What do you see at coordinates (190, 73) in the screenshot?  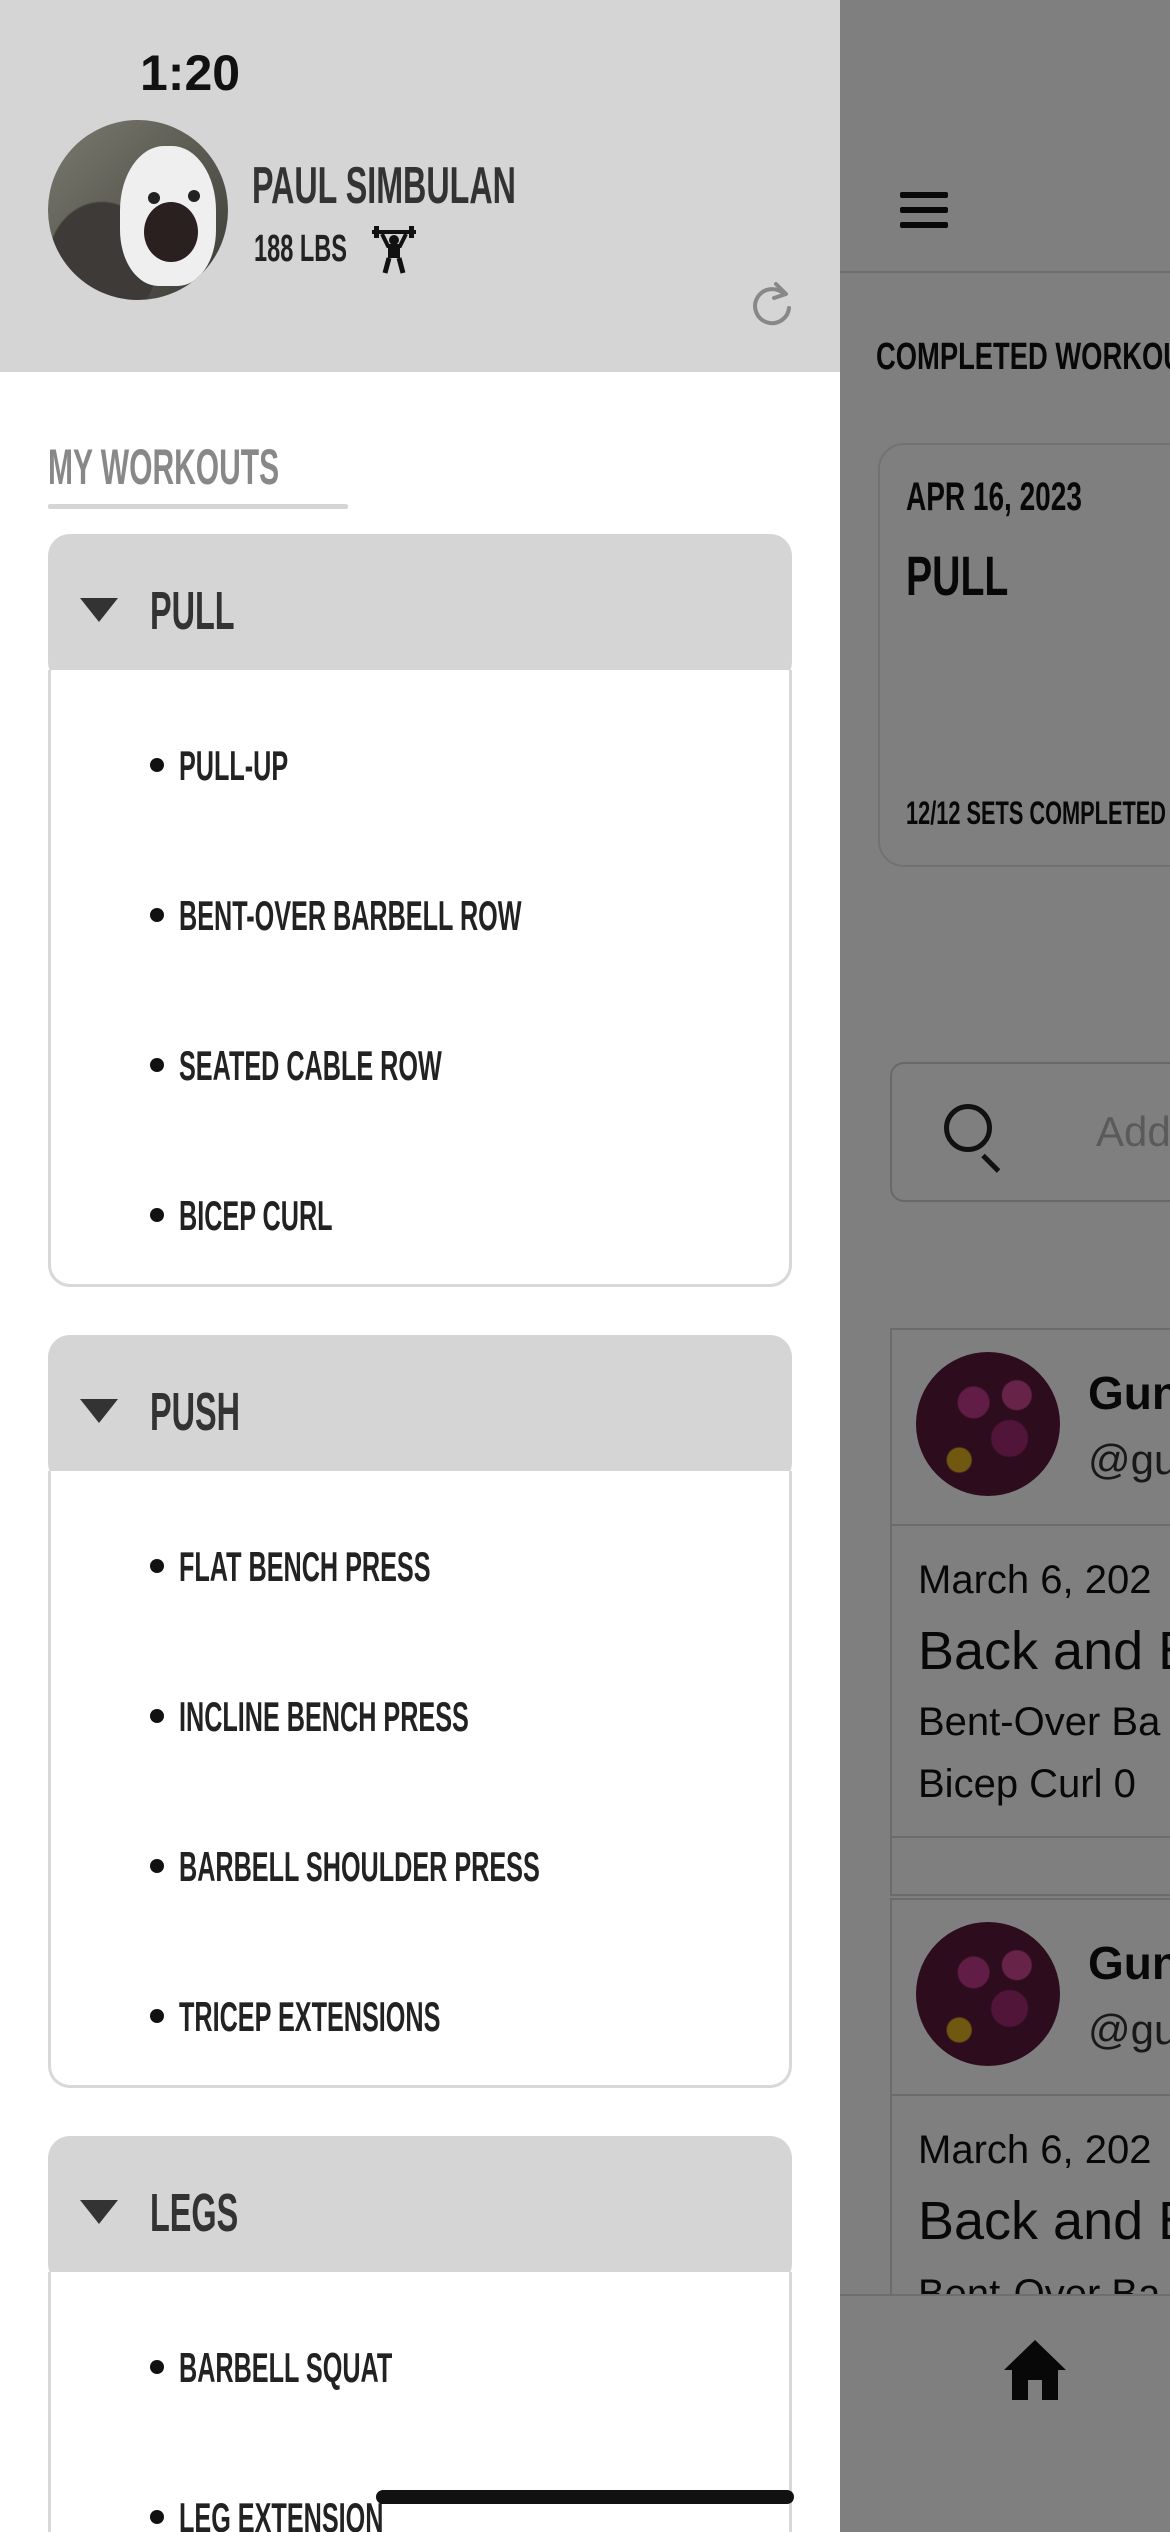 I see `status-time: 1:20` at bounding box center [190, 73].